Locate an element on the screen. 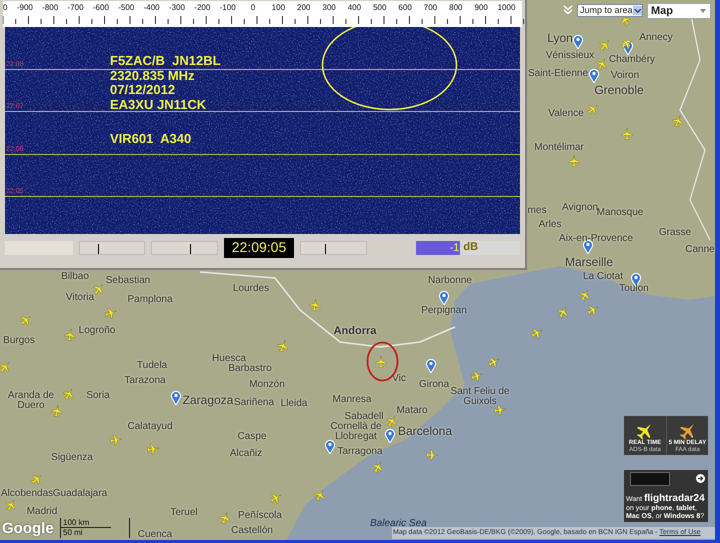 The image size is (720, 543). sea-label: Balearic Sea is located at coordinates (398, 523).